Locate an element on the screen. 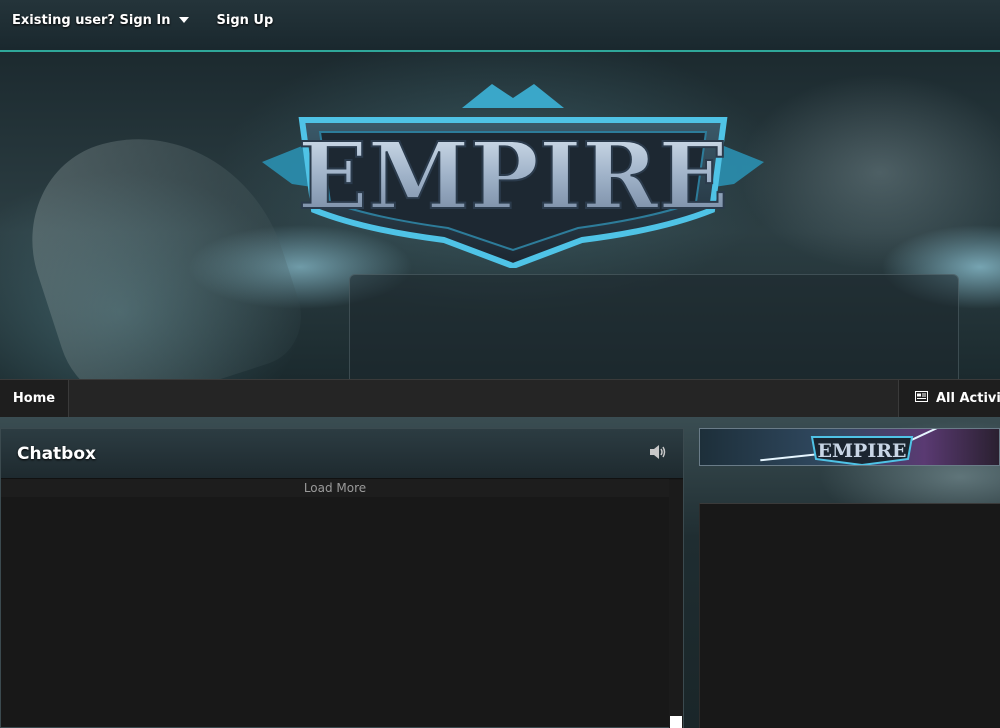 This screenshot has width=1000, height=728. sign-up-label: Sign Up is located at coordinates (245, 20).